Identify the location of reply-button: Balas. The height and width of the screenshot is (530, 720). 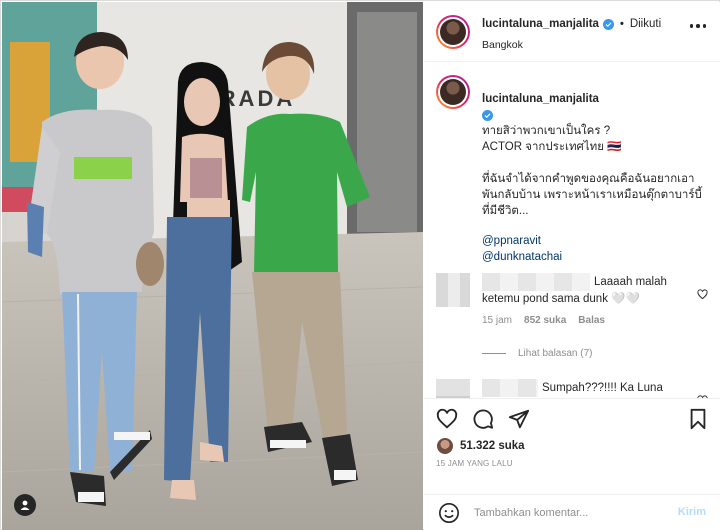
(591, 320).